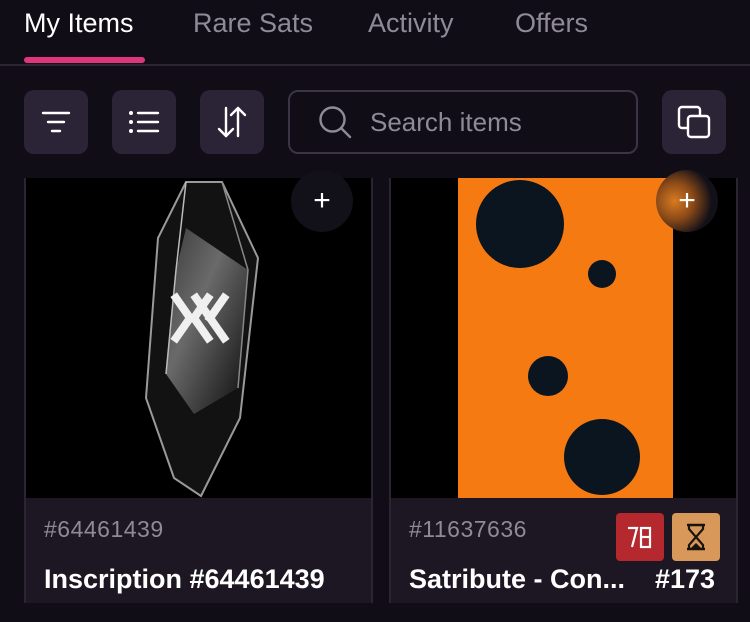  What do you see at coordinates (253, 23) in the screenshot?
I see `tab-rare-sats: Rare Sats` at bounding box center [253, 23].